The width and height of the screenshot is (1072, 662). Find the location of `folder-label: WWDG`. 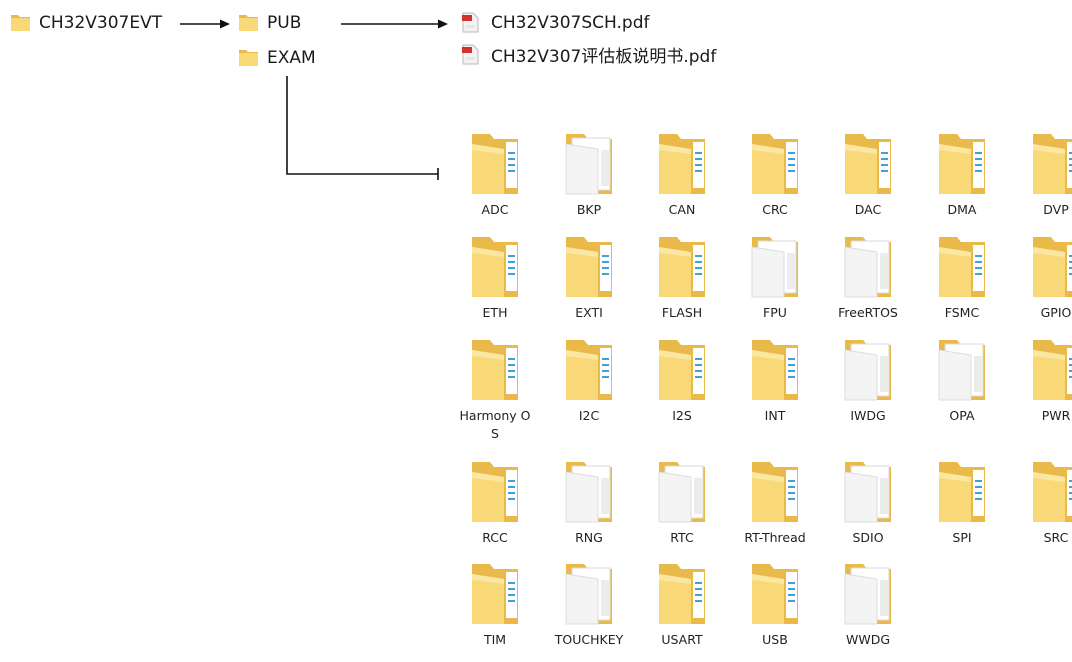

folder-label: WWDG is located at coordinates (868, 639).